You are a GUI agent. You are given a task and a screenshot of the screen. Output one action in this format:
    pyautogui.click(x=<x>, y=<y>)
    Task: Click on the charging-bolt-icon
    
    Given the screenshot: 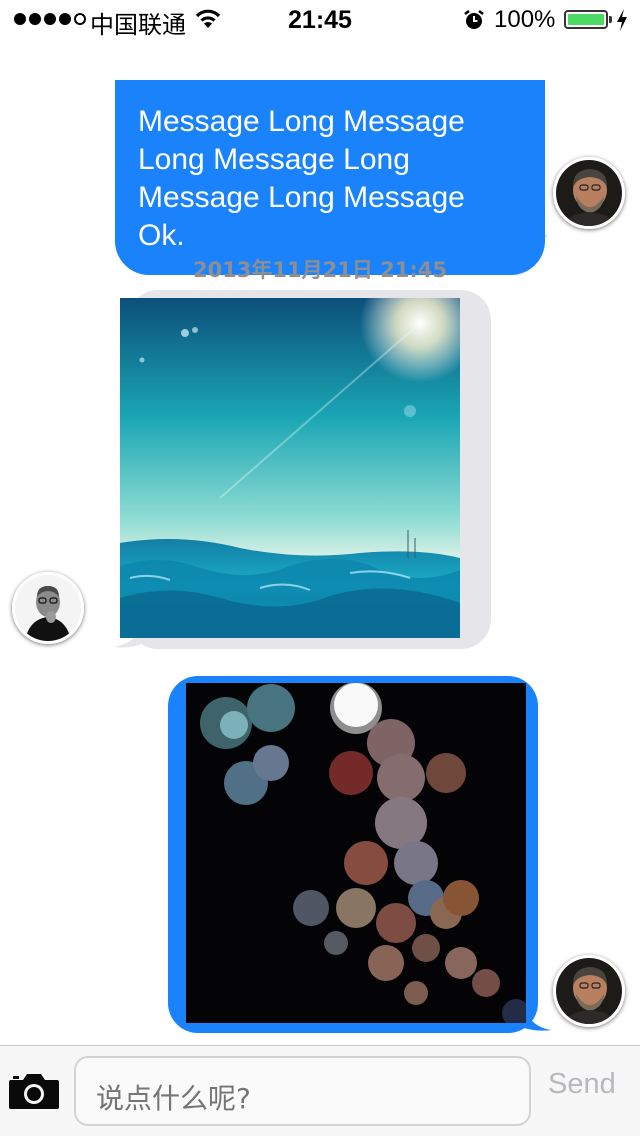 What is the action you would take?
    pyautogui.click(x=622, y=20)
    